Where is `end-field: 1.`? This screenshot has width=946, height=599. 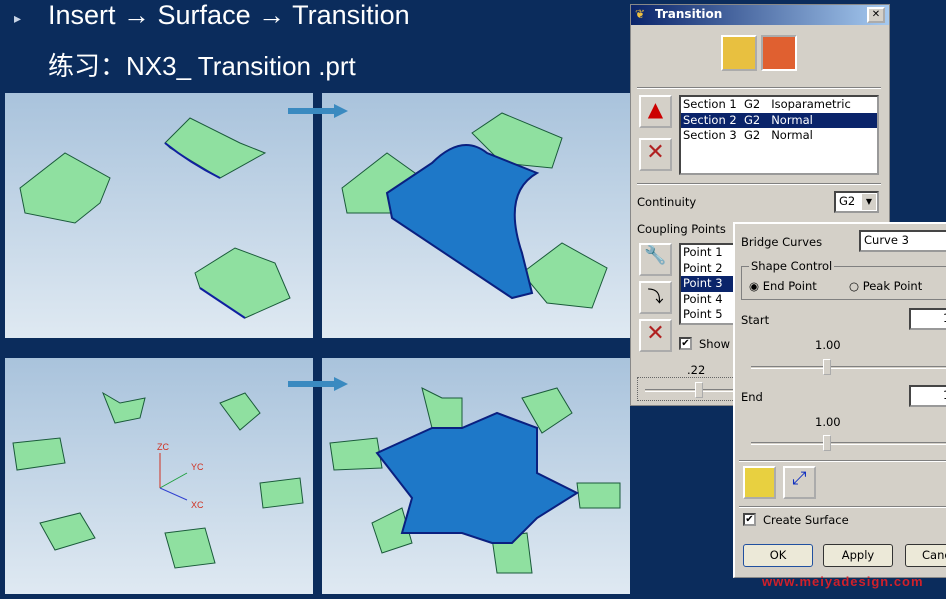 end-field: 1. is located at coordinates (927, 396).